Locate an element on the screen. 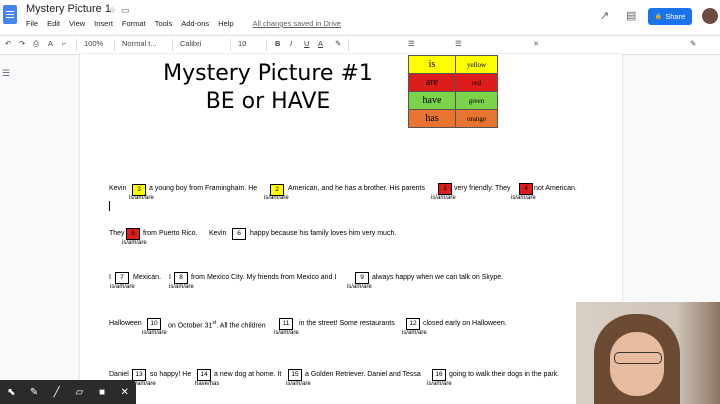  pen-icon: ✎ is located at coordinates (34, 392).